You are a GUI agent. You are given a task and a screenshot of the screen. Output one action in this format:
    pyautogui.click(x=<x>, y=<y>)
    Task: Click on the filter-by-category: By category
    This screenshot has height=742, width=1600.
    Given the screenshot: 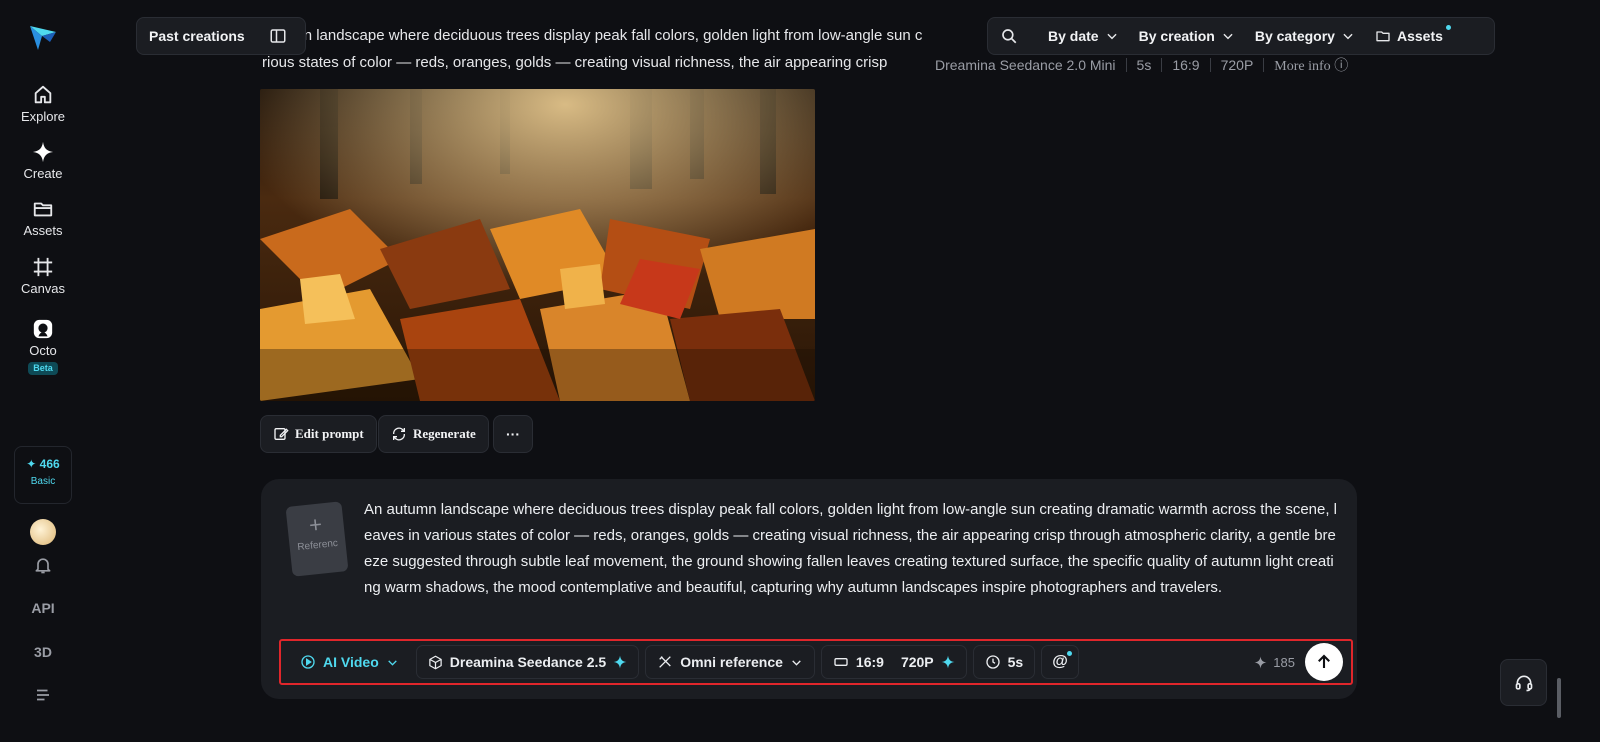 What is the action you would take?
    pyautogui.click(x=1305, y=36)
    